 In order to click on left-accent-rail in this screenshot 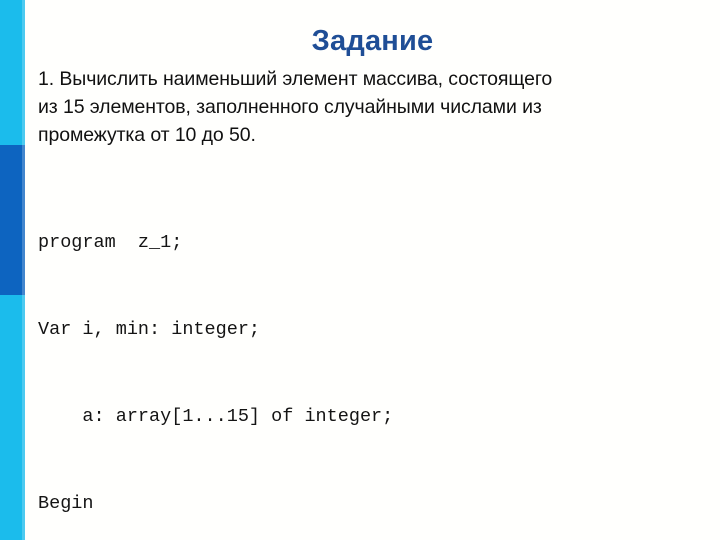, I will do `click(12, 270)`.